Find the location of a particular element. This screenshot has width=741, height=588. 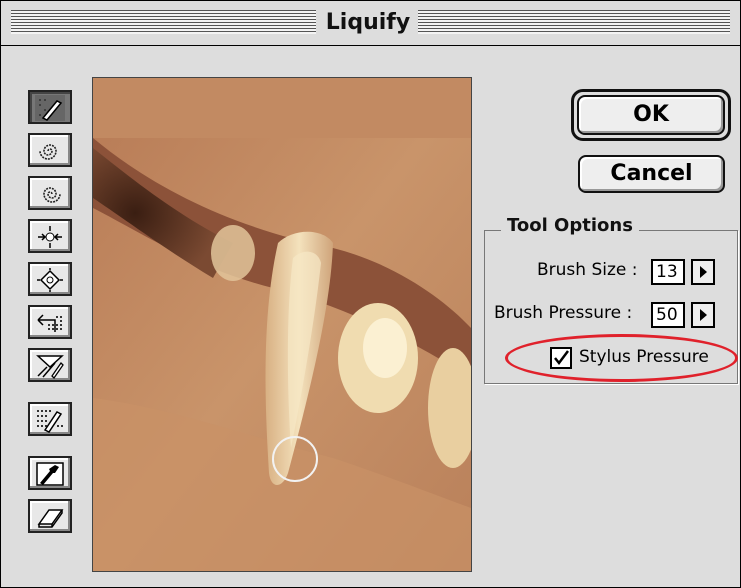

twirl-clockwise-tool-button is located at coordinates (50, 150).